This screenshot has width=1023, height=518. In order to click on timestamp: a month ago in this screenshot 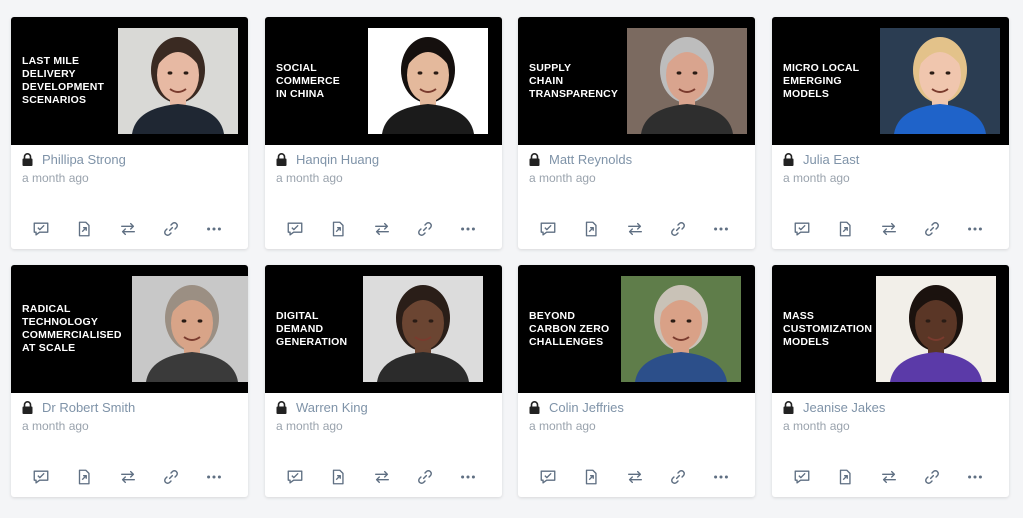, I will do `click(562, 426)`.